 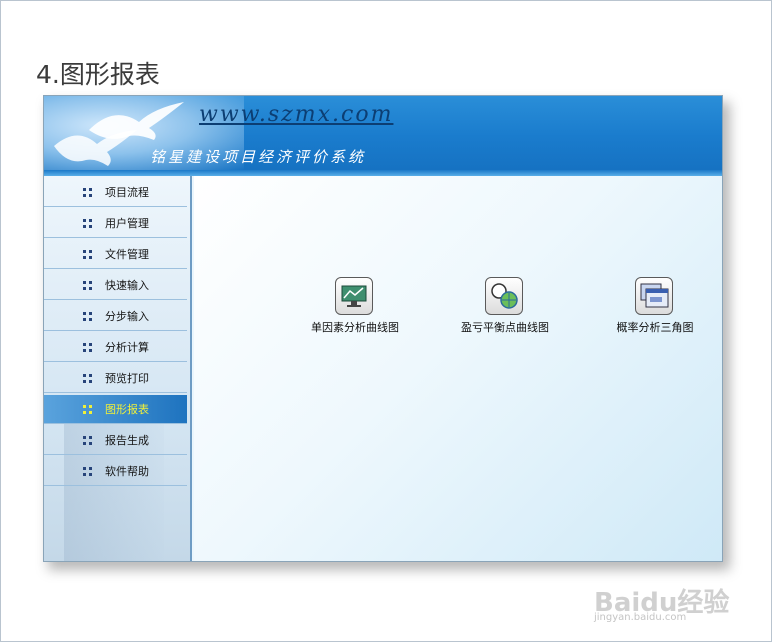 I want to click on sidebar-item-project-flow: 项目流程, so click(x=115, y=192).